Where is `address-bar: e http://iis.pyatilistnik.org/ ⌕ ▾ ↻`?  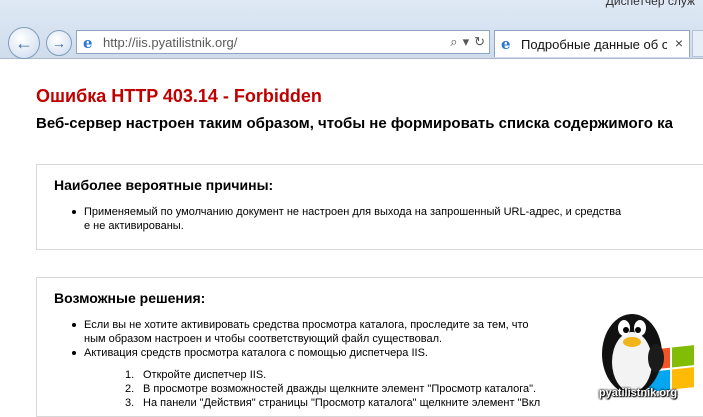 address-bar: e http://iis.pyatilistnik.org/ ⌕ ▾ ↻ is located at coordinates (283, 42).